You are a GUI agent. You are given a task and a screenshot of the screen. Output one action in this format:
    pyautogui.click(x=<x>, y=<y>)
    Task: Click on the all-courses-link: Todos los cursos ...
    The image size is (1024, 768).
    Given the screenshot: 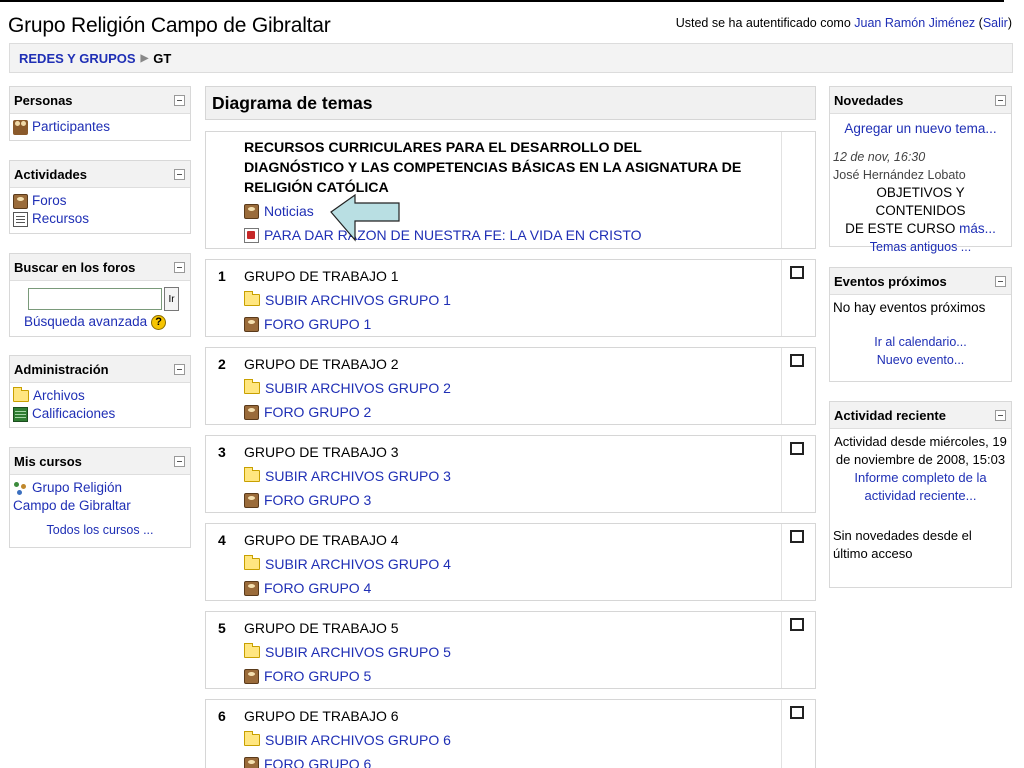 What is the action you would take?
    pyautogui.click(x=100, y=530)
    